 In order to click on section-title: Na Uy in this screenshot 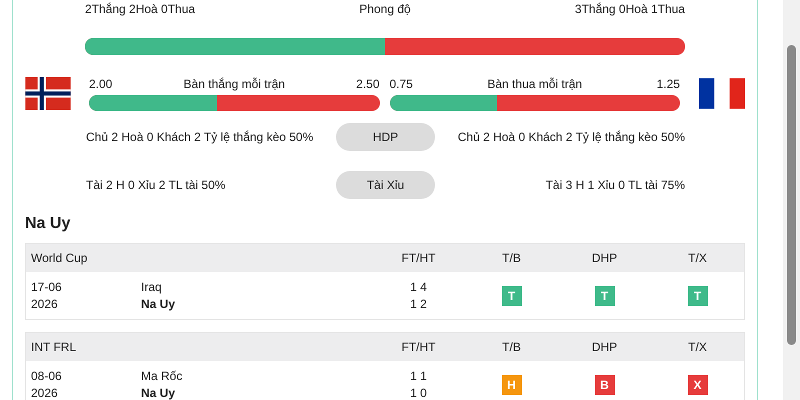, I will do `click(48, 224)`.